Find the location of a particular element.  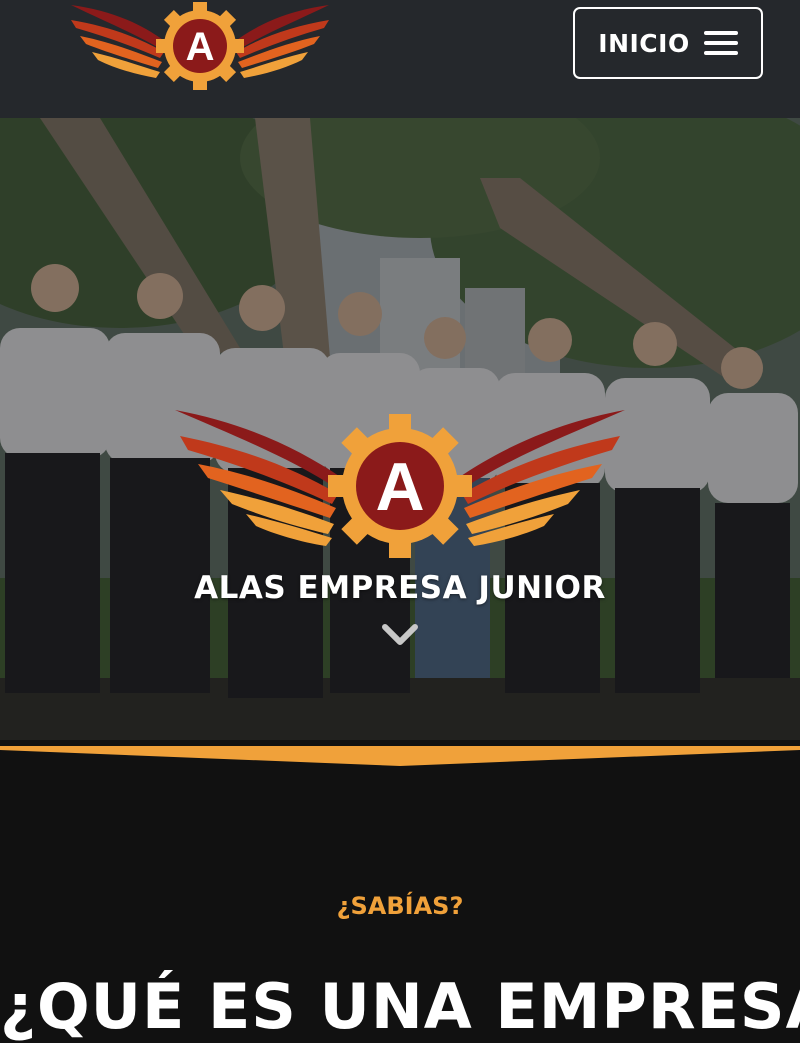

logo-large-right-wing is located at coordinates (541, 478).